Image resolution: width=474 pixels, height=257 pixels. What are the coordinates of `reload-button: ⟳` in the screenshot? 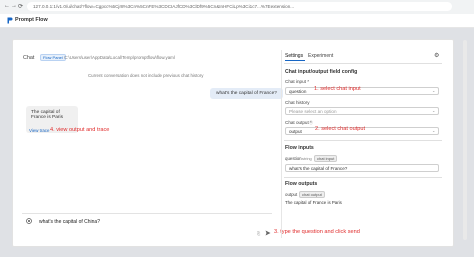 It's located at (20, 6).